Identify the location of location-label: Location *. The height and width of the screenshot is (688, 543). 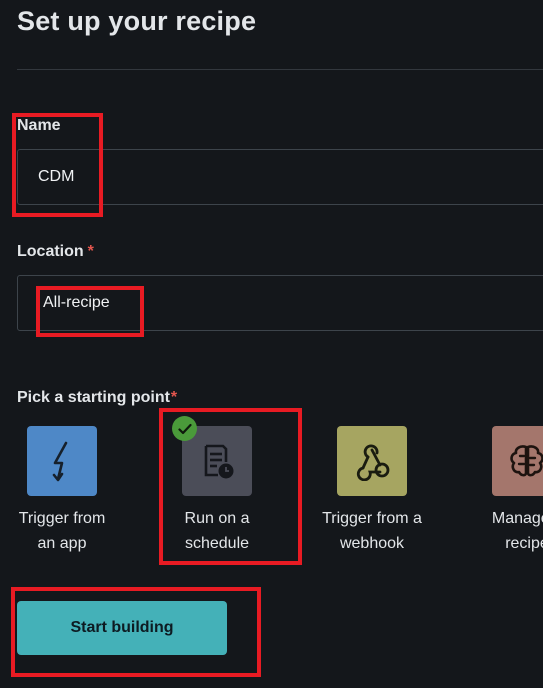
(55, 252).